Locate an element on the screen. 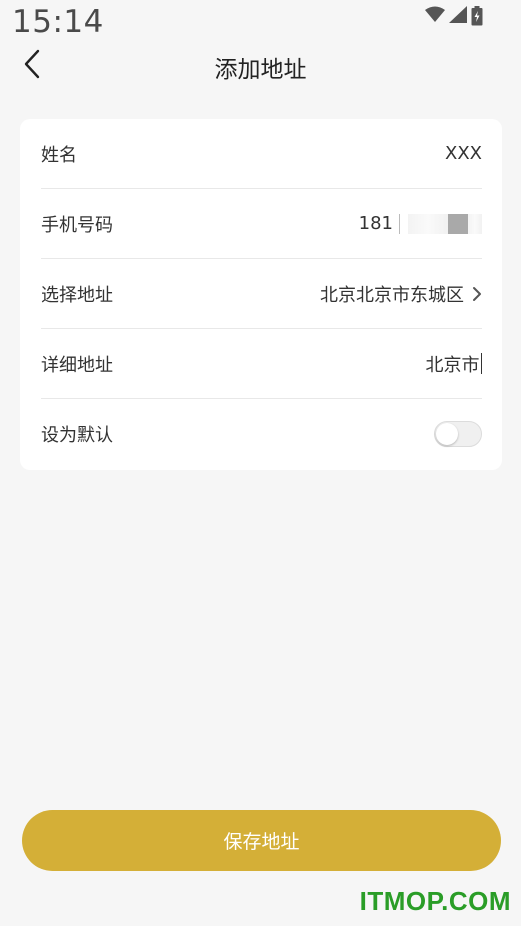  save-address-button: 保存地址 is located at coordinates (261, 840).